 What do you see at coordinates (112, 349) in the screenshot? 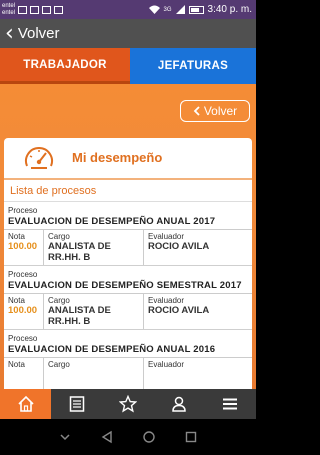
I see `process-name: EVALUACION DE DESEMPEÑO ANUAL 2016` at bounding box center [112, 349].